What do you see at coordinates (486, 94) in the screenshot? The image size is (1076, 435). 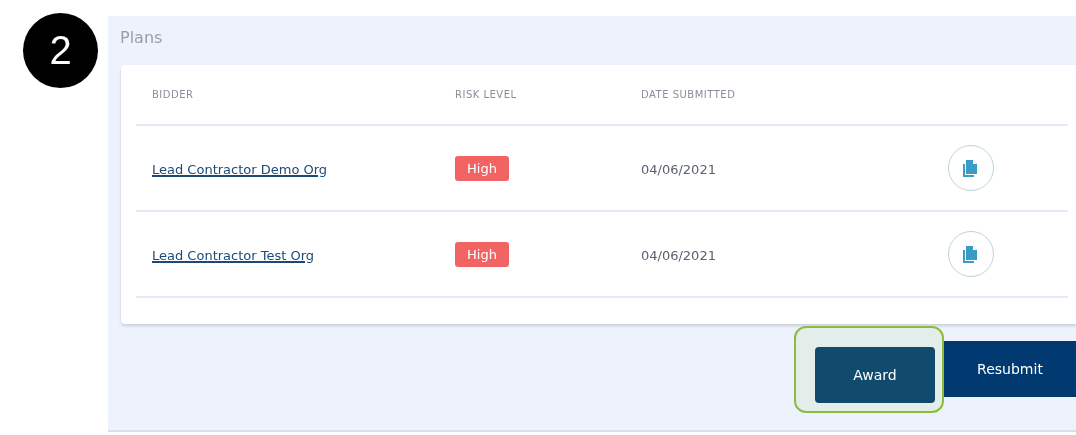 I see `column-header: RISK LEVEL` at bounding box center [486, 94].